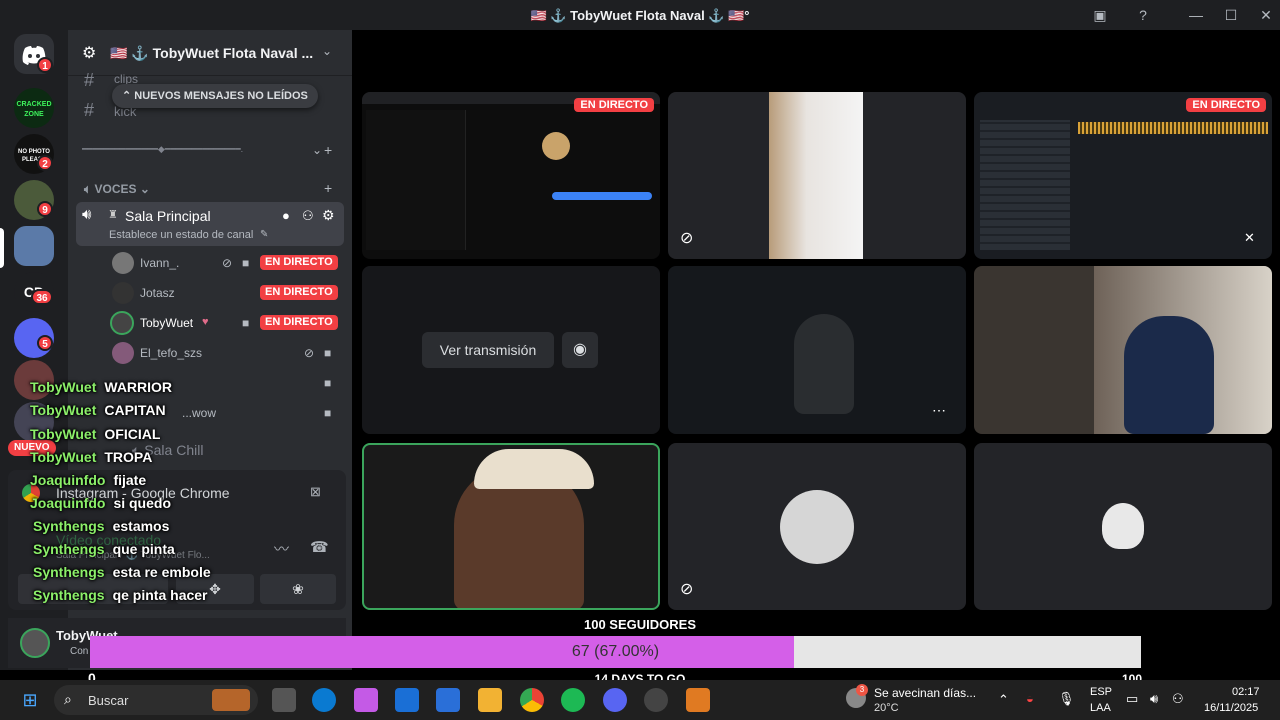 The image size is (1280, 720). What do you see at coordinates (532, 700) in the screenshot?
I see `chrome-icon` at bounding box center [532, 700].